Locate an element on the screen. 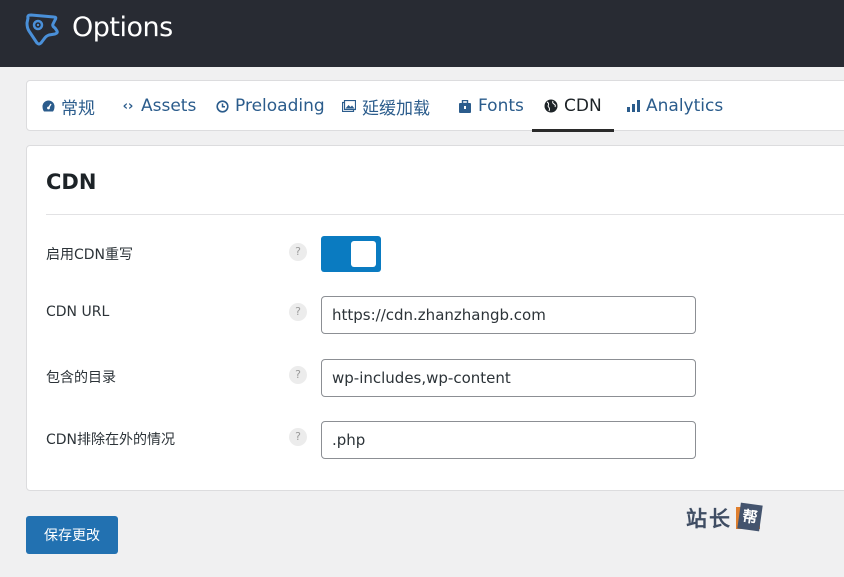 The image size is (844, 577). cdn-exclusions-input is located at coordinates (508, 440).